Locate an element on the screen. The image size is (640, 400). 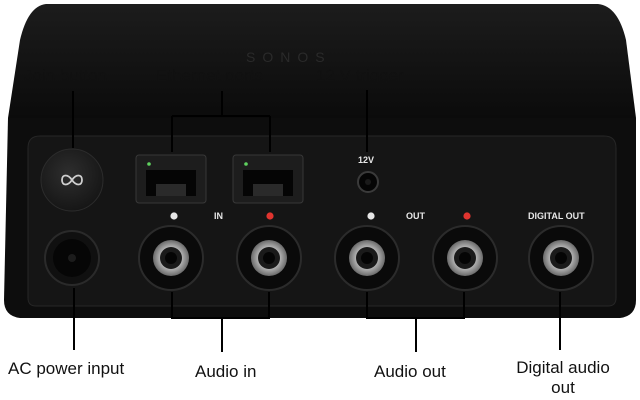
digital-audio-out-label: Digital audio out is located at coordinates (563, 378).